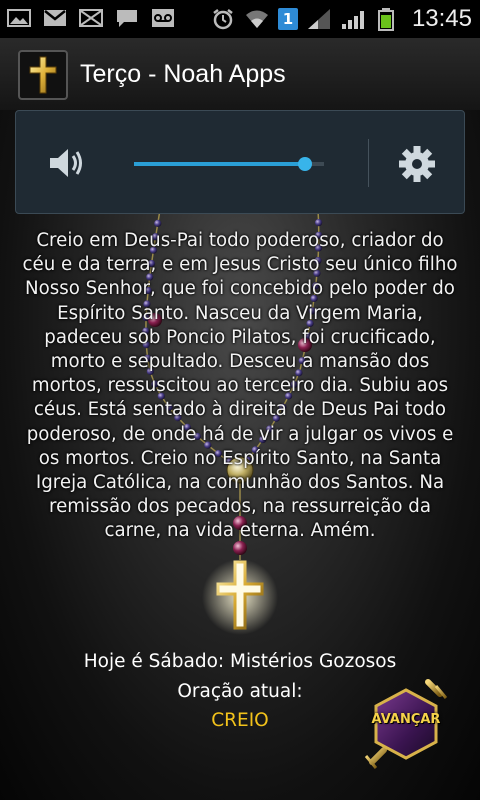  Describe the element at coordinates (417, 164) in the screenshot. I see `gear-icon` at that location.